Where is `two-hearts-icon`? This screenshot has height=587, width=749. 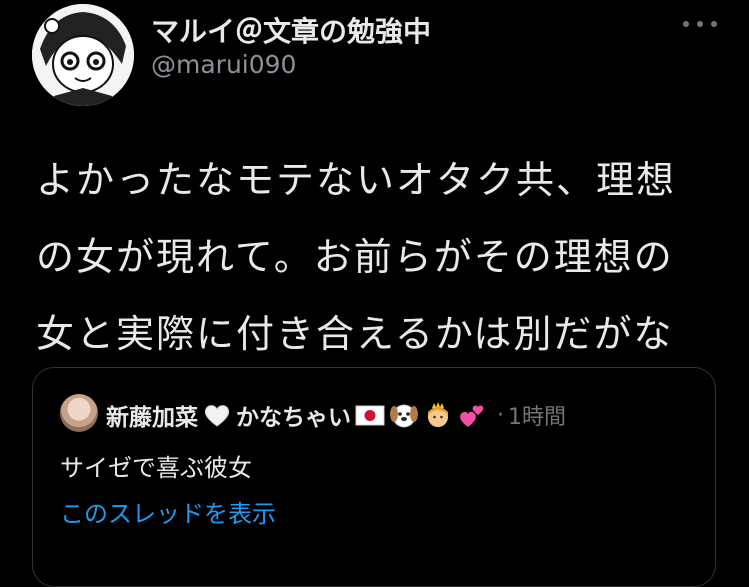
two-hearts-icon is located at coordinates (472, 416).